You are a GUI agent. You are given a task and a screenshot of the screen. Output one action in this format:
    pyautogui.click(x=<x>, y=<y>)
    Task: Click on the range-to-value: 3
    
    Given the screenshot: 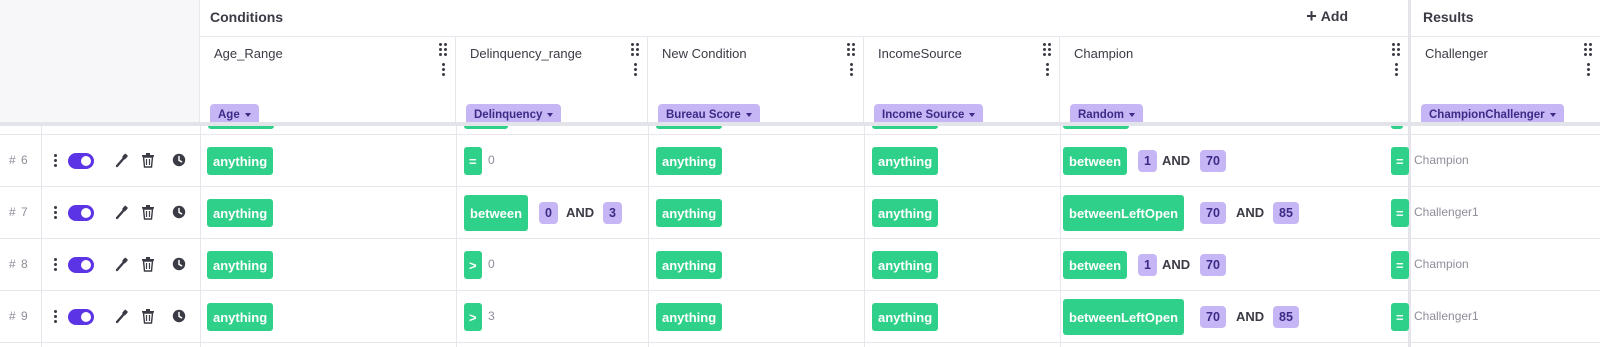 What is the action you would take?
    pyautogui.click(x=612, y=213)
    